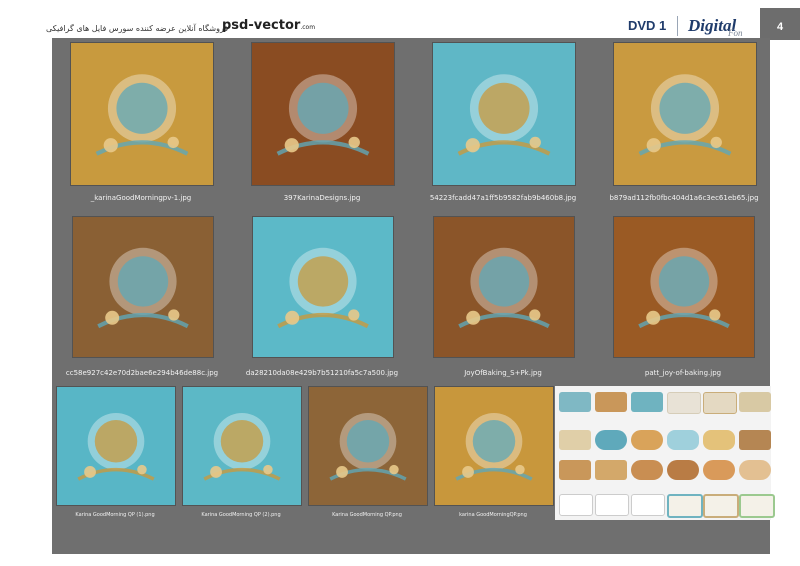 This screenshot has height=566, width=800. What do you see at coordinates (241, 515) in the screenshot?
I see `thumbnail-caption: Karina GoodMorning QP (2).png` at bounding box center [241, 515].